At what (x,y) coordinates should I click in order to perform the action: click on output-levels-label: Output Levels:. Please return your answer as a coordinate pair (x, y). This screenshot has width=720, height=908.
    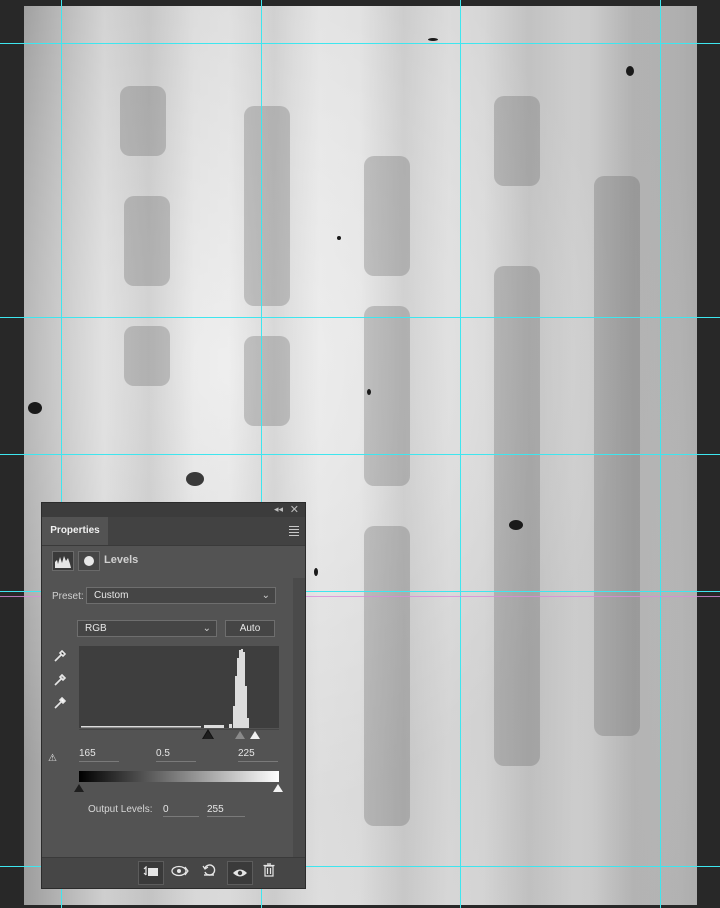
    Looking at the image, I should click on (120, 809).